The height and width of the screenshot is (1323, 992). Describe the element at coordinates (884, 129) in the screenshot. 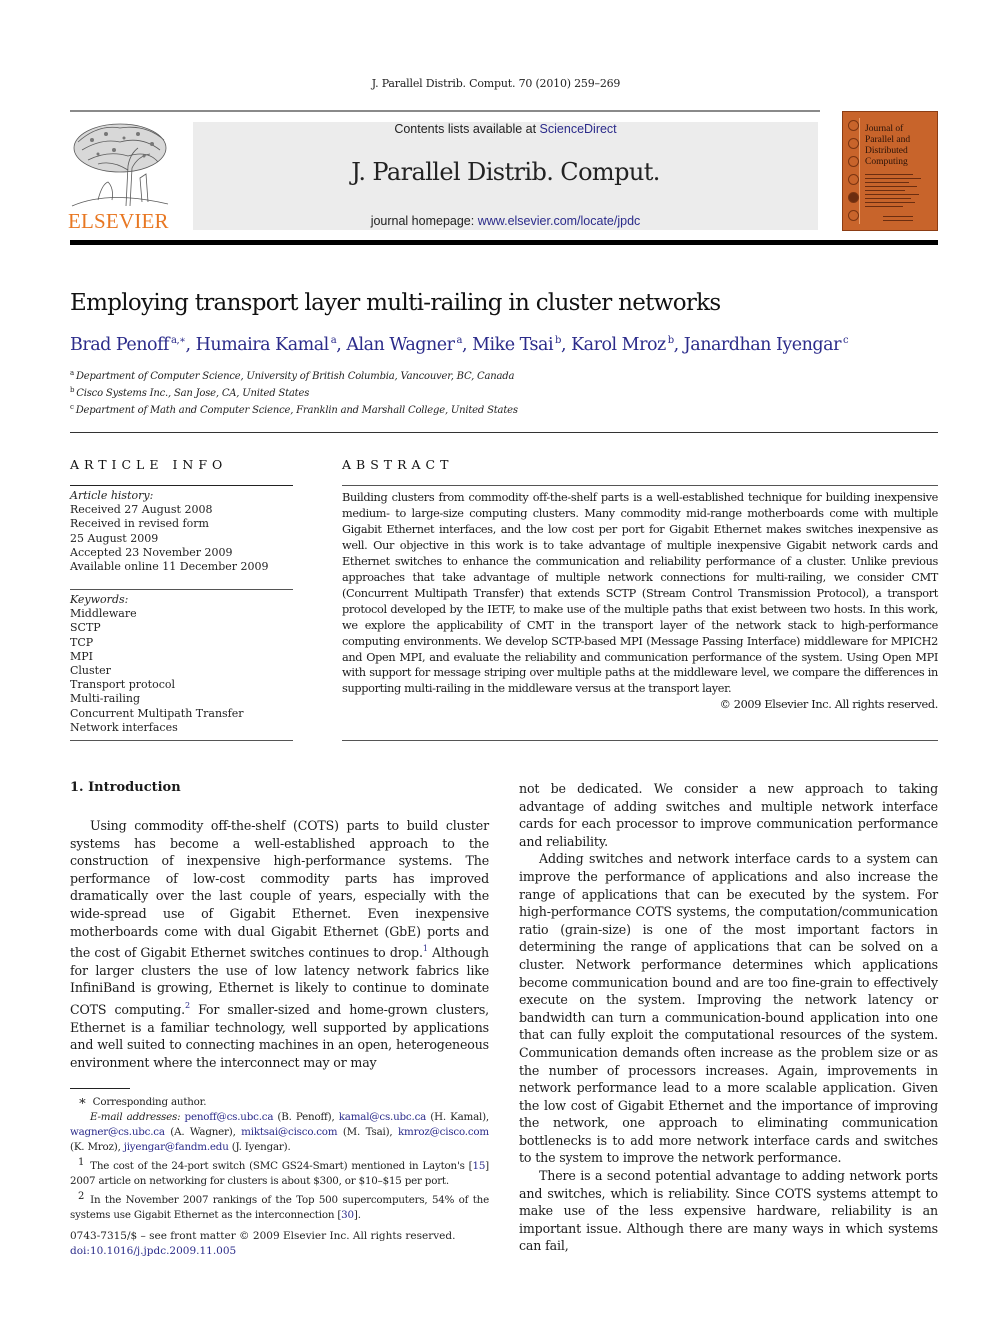

I see `cover-title-line: Journal of` at that location.